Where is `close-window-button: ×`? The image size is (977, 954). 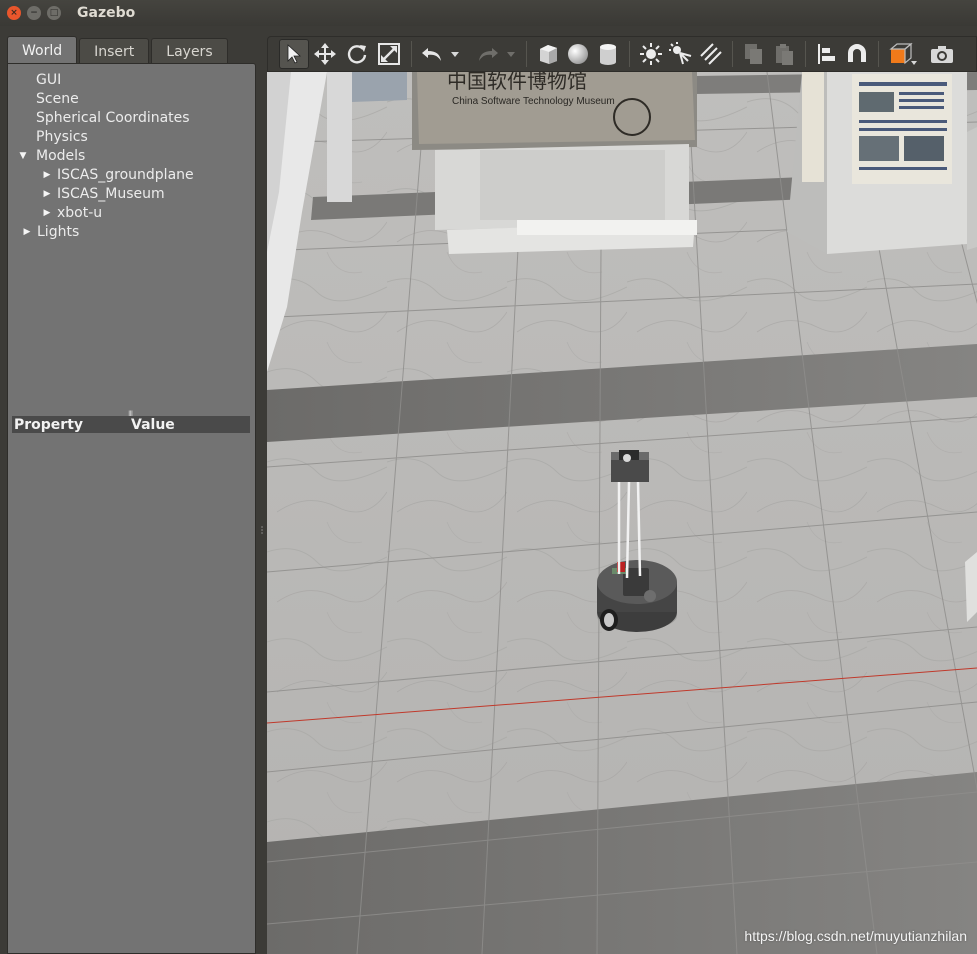 close-window-button: × is located at coordinates (14, 13).